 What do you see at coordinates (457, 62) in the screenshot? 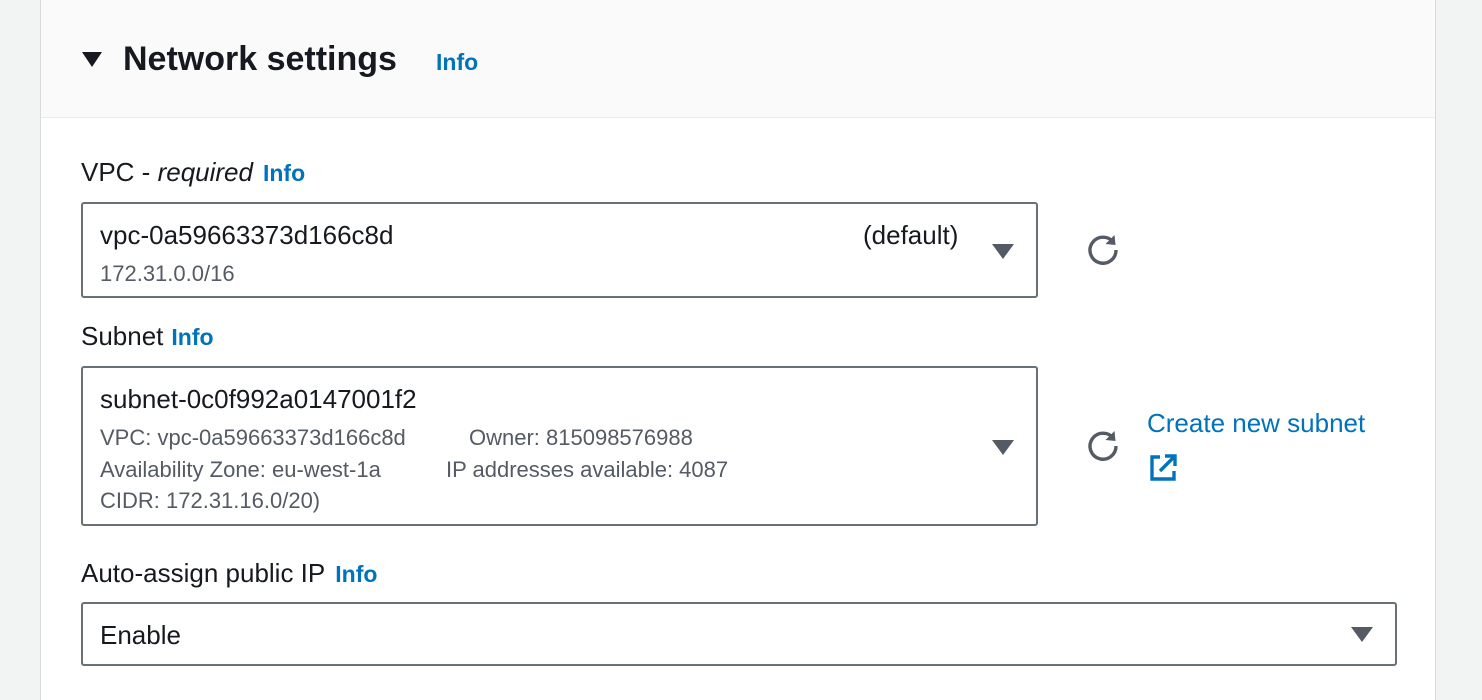
I see `section-info-link: Info` at bounding box center [457, 62].